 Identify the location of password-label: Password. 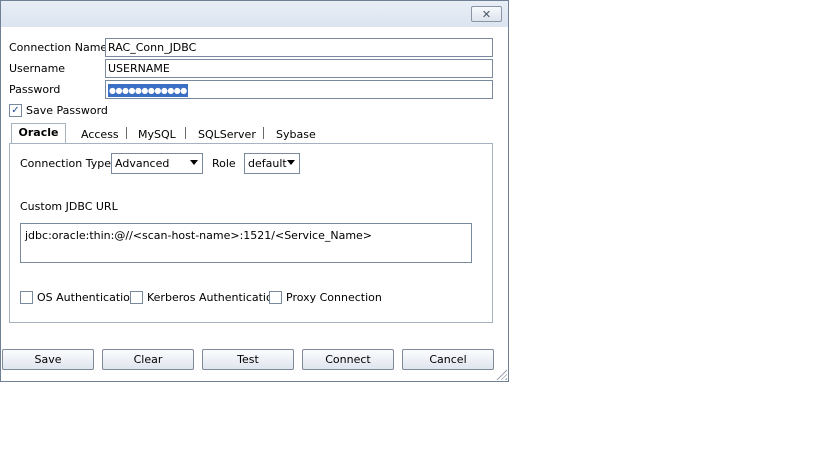
(35, 89).